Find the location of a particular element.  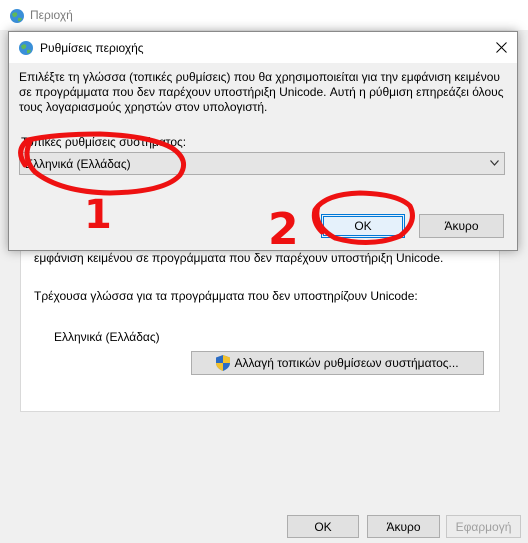

dialog-cancel-button: Άκυρο is located at coordinates (461, 226).